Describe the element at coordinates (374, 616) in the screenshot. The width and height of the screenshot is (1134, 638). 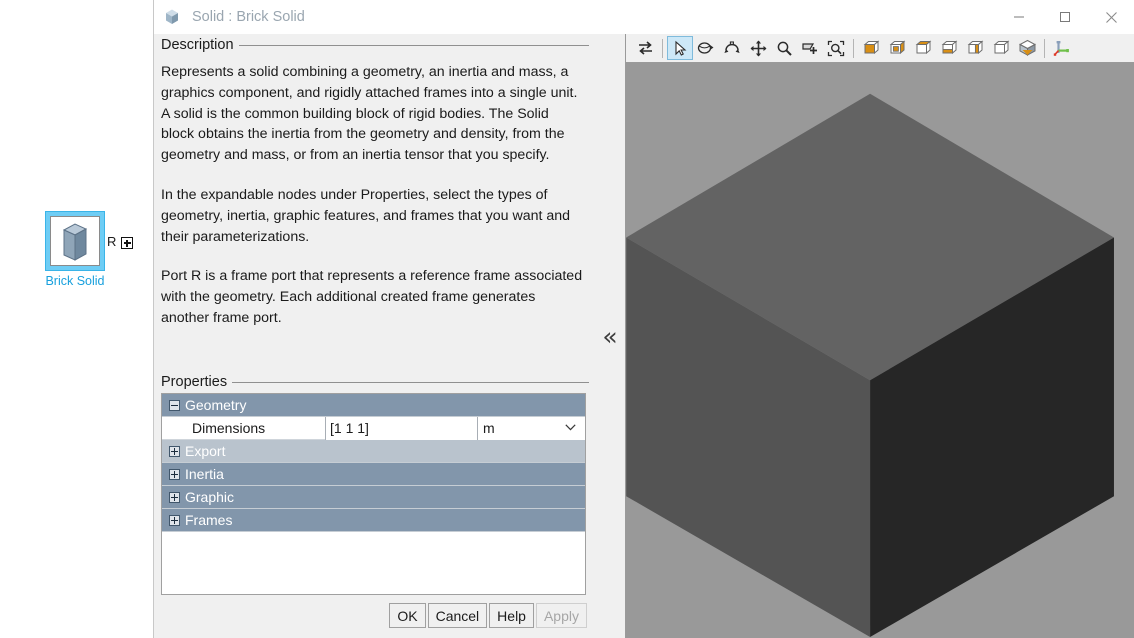
I see `dialog-button-row: OK Cancel Help Apply` at that location.